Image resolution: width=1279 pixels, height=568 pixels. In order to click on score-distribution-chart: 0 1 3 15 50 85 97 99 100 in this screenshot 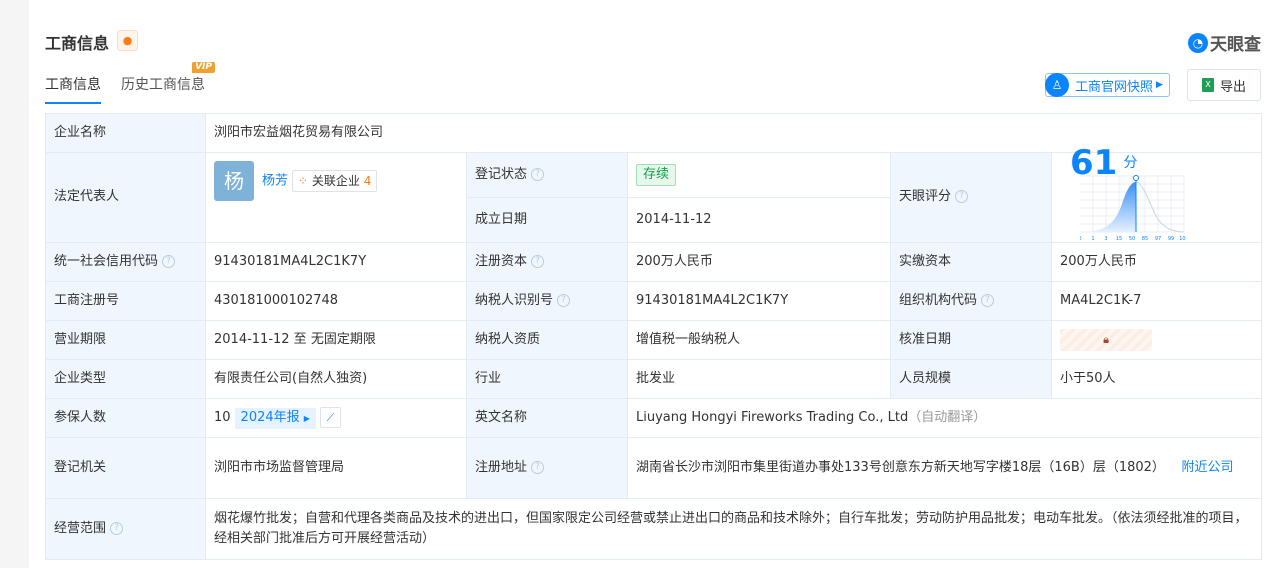, I will do `click(1133, 208)`.